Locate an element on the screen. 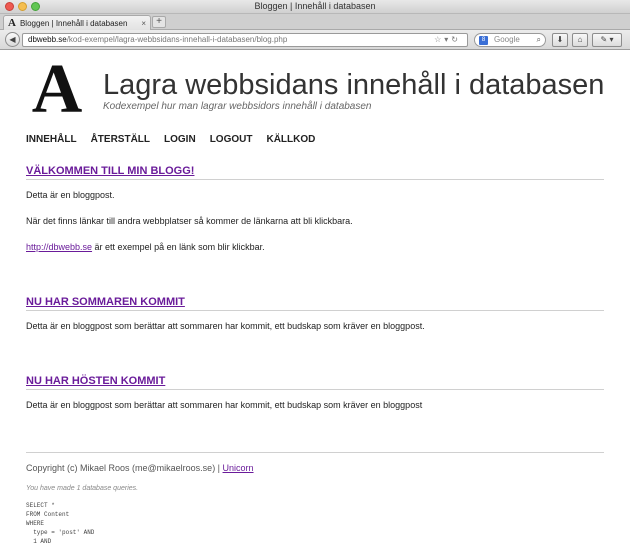 The width and height of the screenshot is (630, 553). window-titlebar: Bloggen | Innehåll i databasen is located at coordinates (315, 7).